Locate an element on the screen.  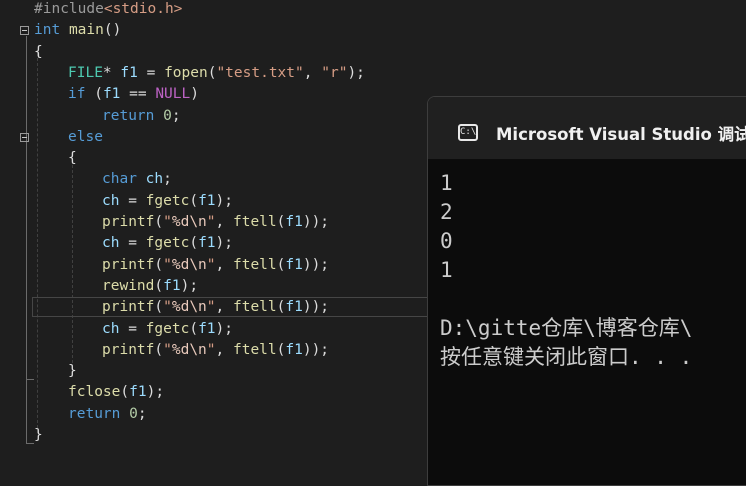
code-token: )); is located at coordinates (316, 307).